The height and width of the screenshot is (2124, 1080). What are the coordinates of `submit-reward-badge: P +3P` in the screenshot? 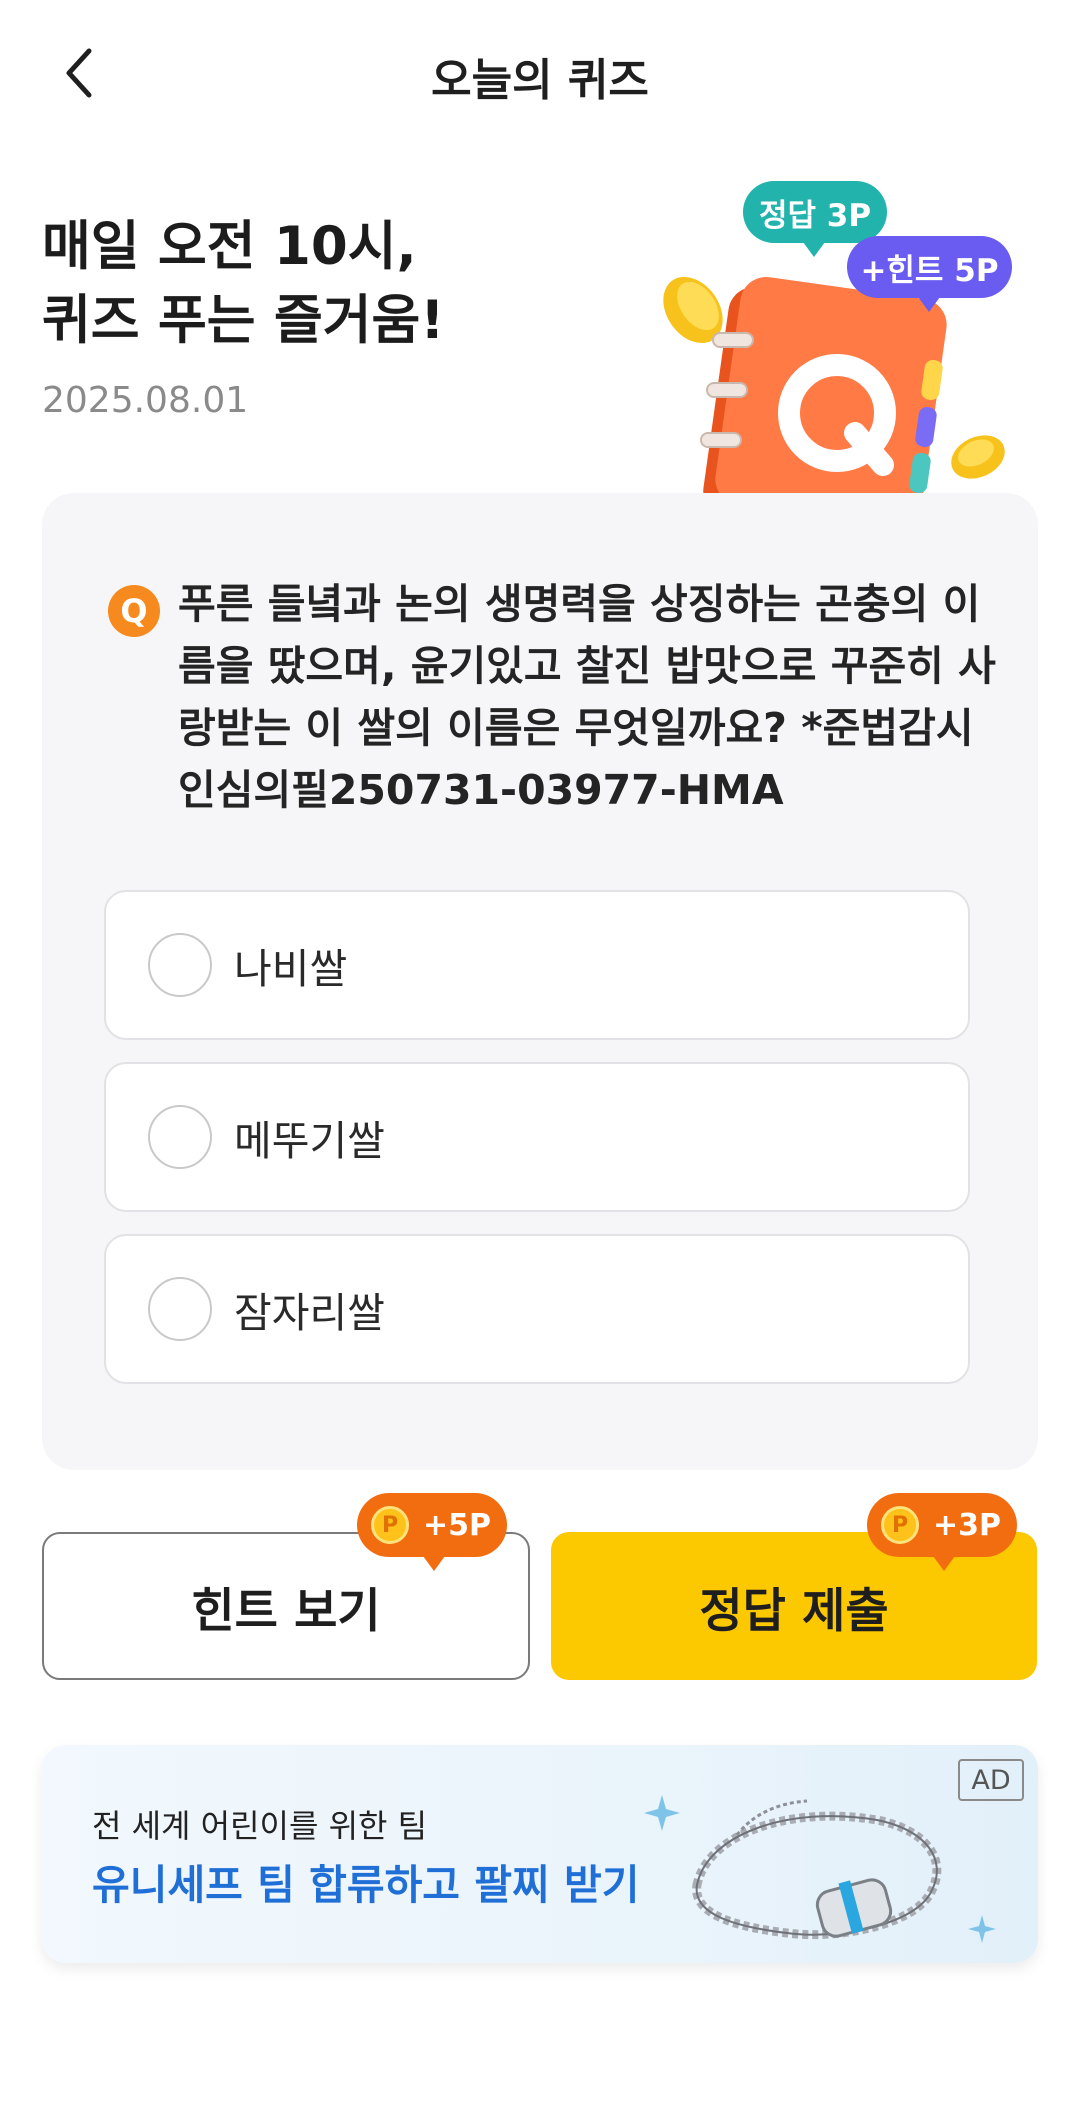 It's located at (942, 1532).